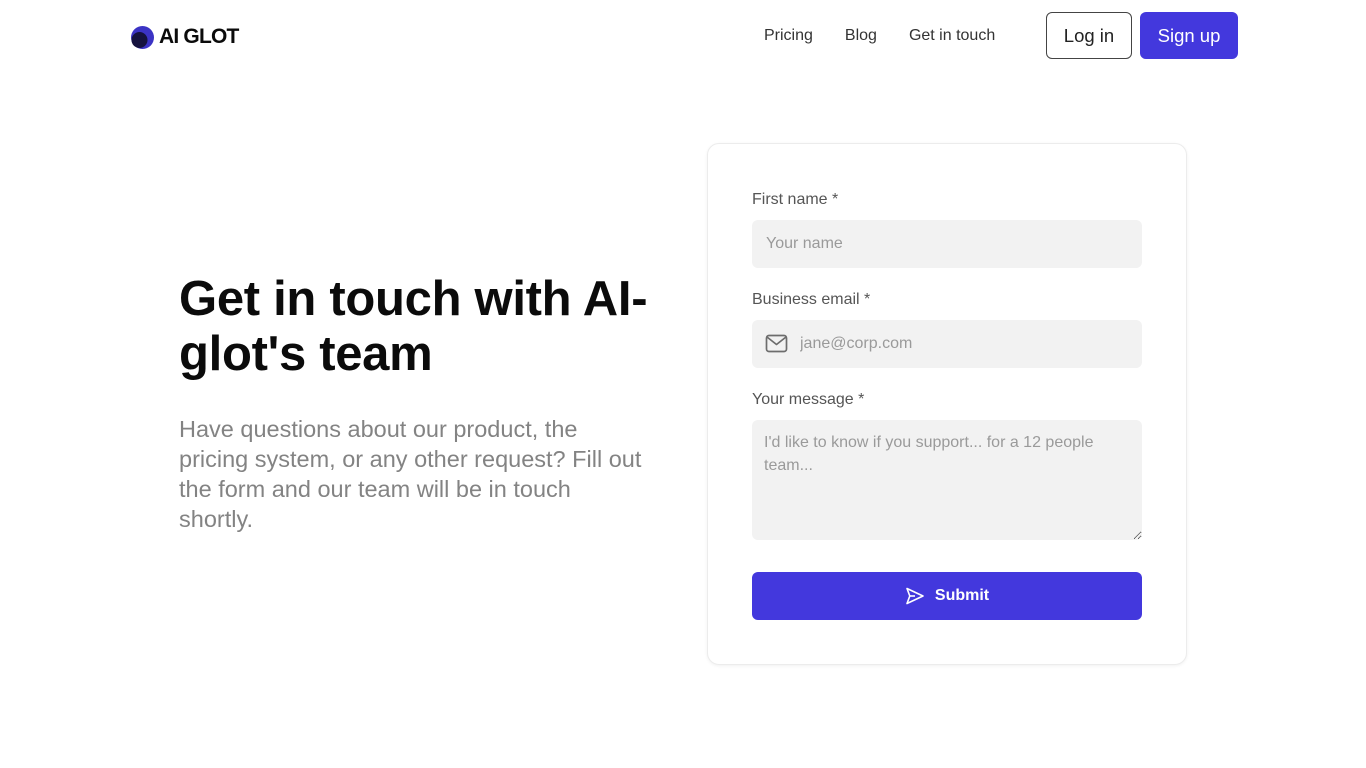 This screenshot has width=1366, height=768. Describe the element at coordinates (142, 37) in the screenshot. I see `logo-icon` at that location.